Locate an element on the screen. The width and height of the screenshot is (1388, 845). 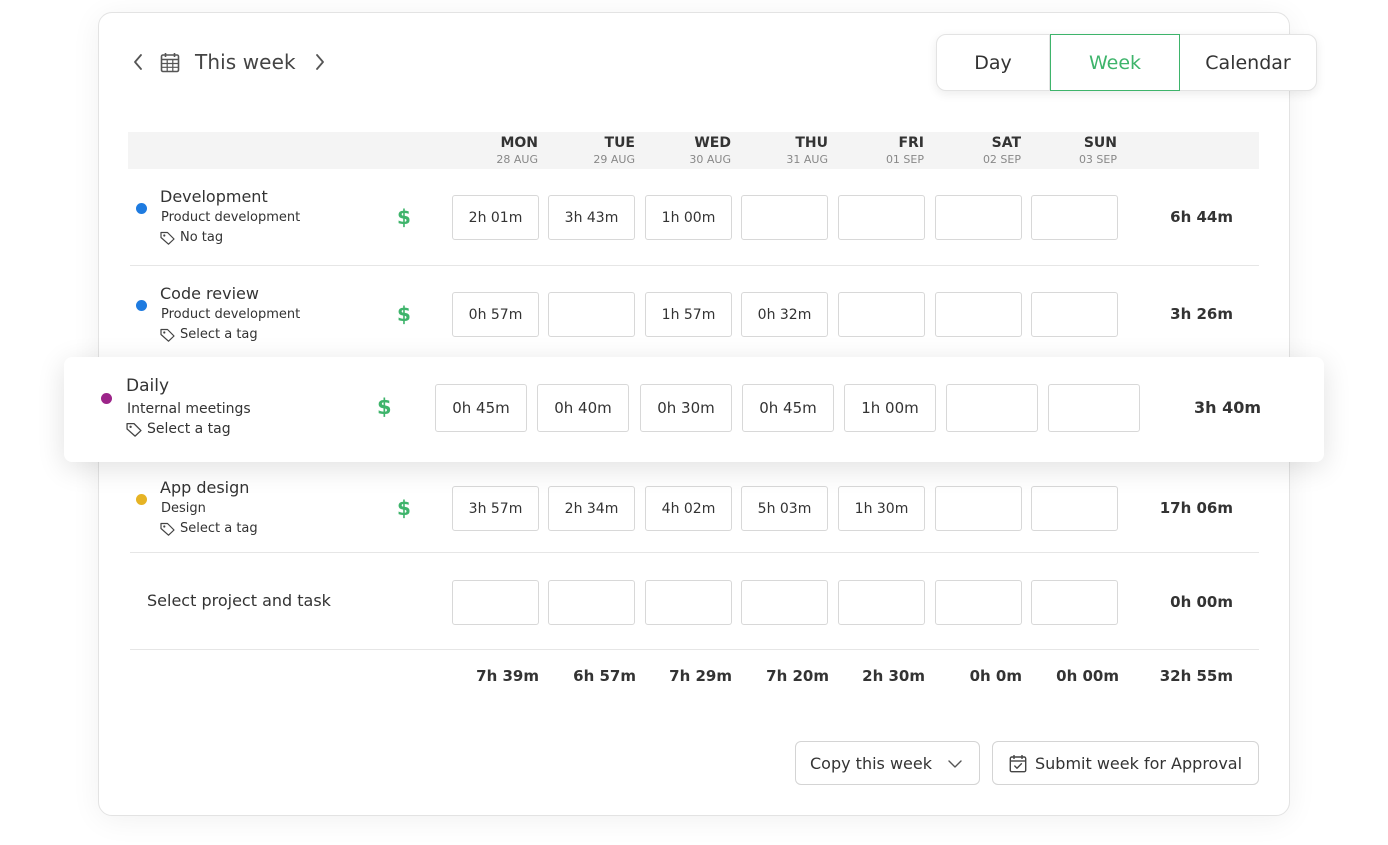
time-cell-thu: 0h 32m is located at coordinates (784, 314).